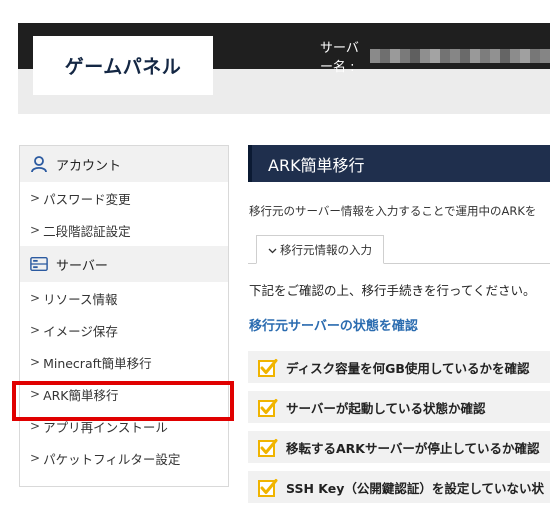  What do you see at coordinates (392, 290) in the screenshot?
I see `instruction-text: 下記をご確認の上、移行手続きを行ってください。` at bounding box center [392, 290].